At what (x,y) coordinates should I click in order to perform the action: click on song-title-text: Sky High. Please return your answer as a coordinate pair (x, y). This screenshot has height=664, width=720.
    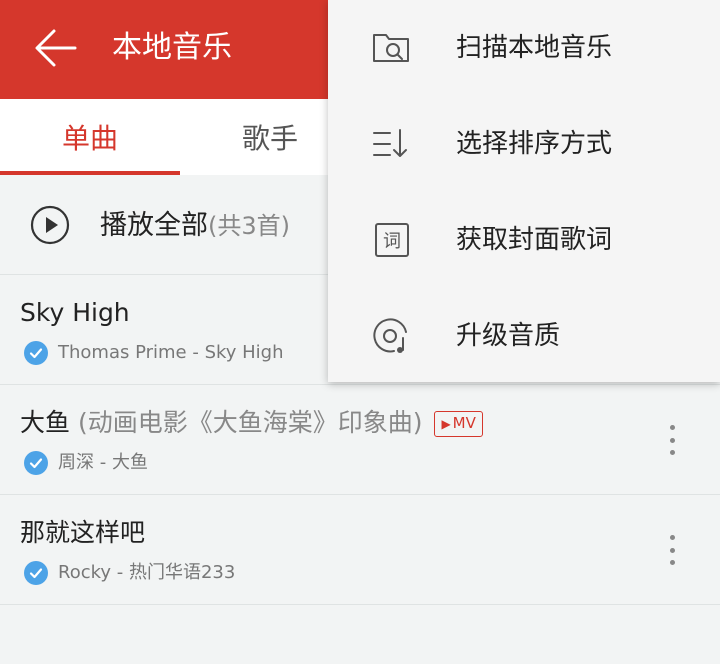
    Looking at the image, I should click on (75, 312).